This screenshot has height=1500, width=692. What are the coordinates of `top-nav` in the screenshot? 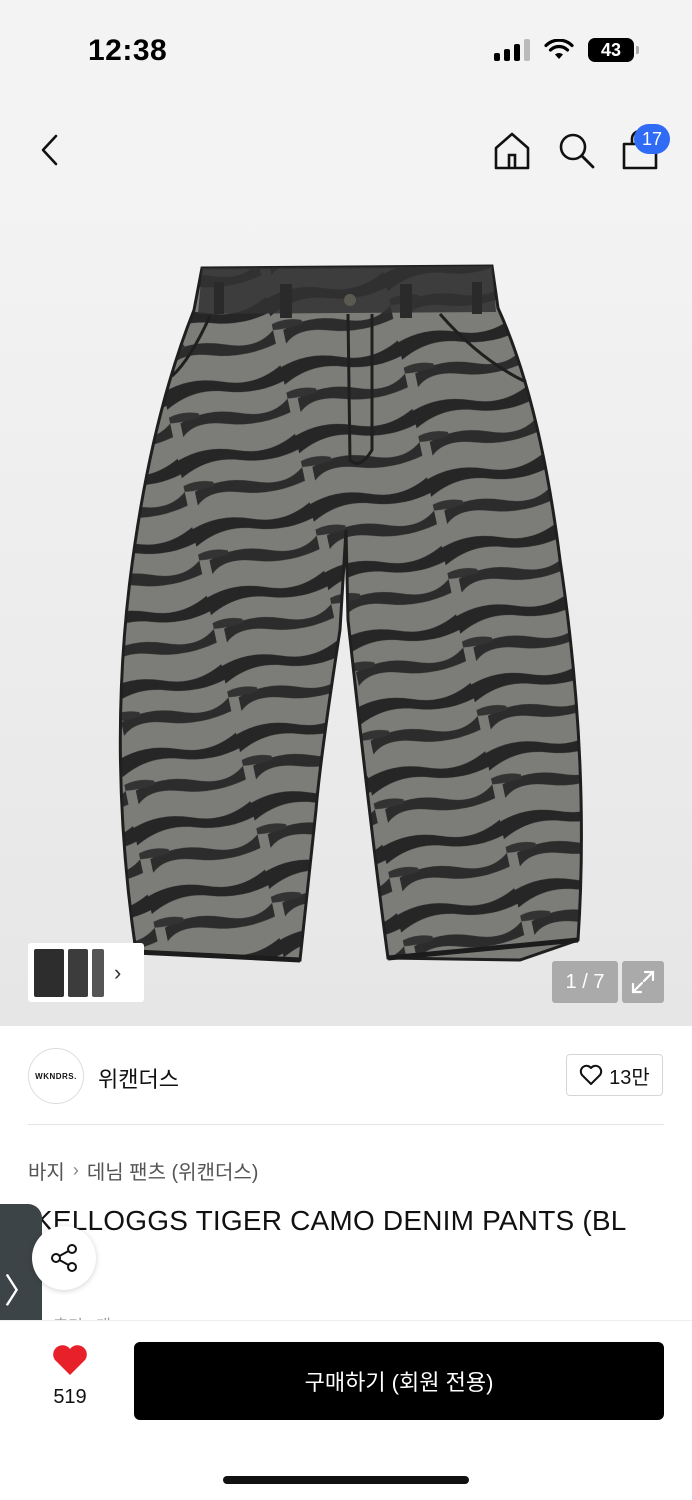 It's located at (346, 150).